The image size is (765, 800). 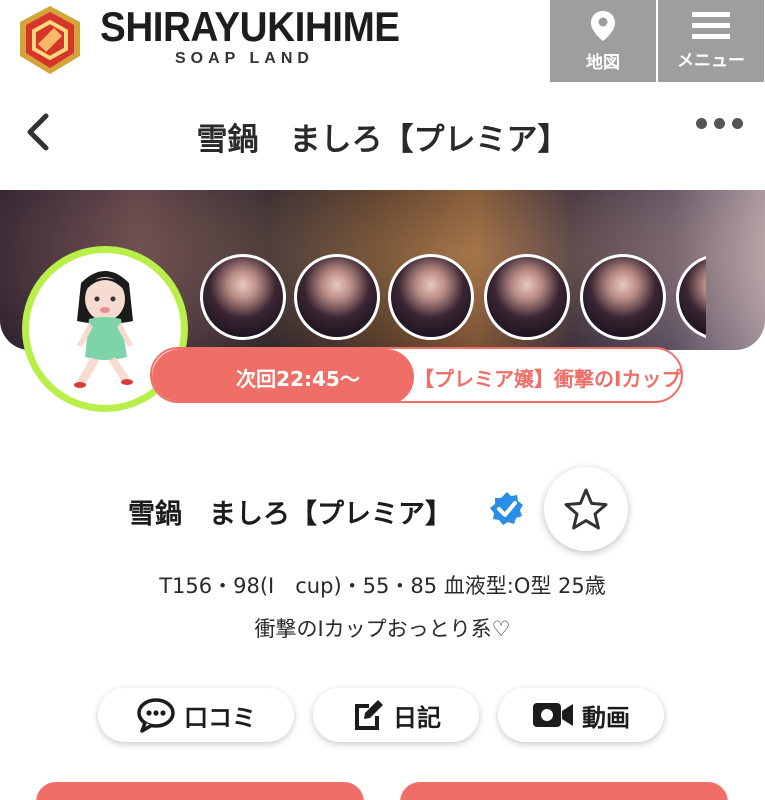 What do you see at coordinates (200, 791) in the screenshot?
I see `primary-action-button` at bounding box center [200, 791].